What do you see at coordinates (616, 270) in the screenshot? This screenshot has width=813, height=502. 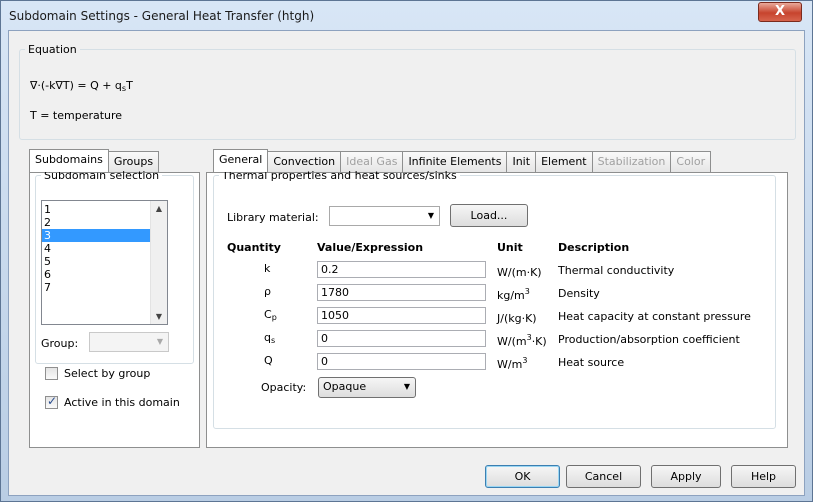 I see `description-text: Thermal conductivity` at bounding box center [616, 270].